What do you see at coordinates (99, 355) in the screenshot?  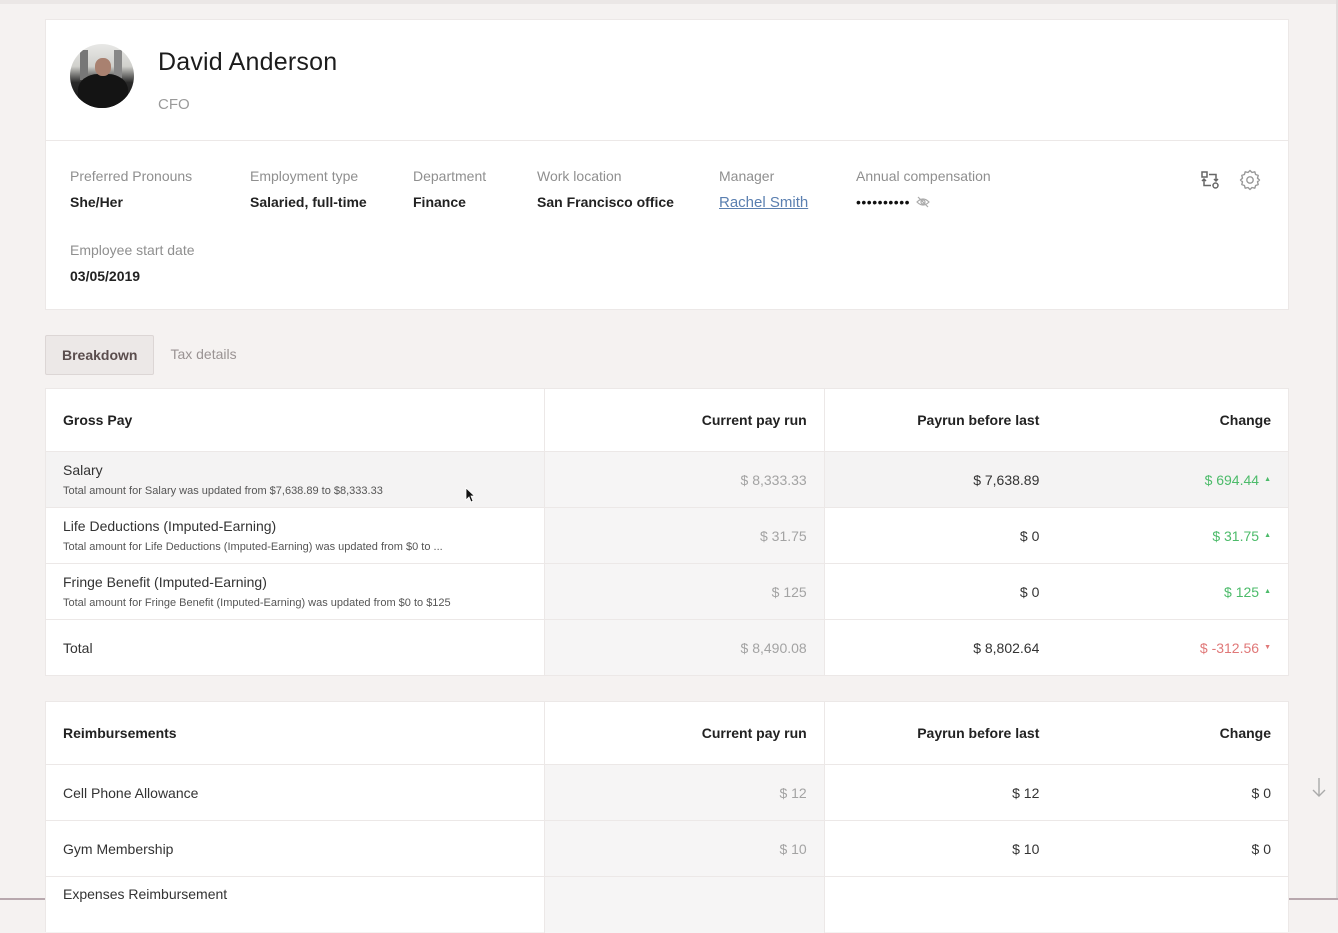 I see `tab-breakdown: Breakdown` at bounding box center [99, 355].